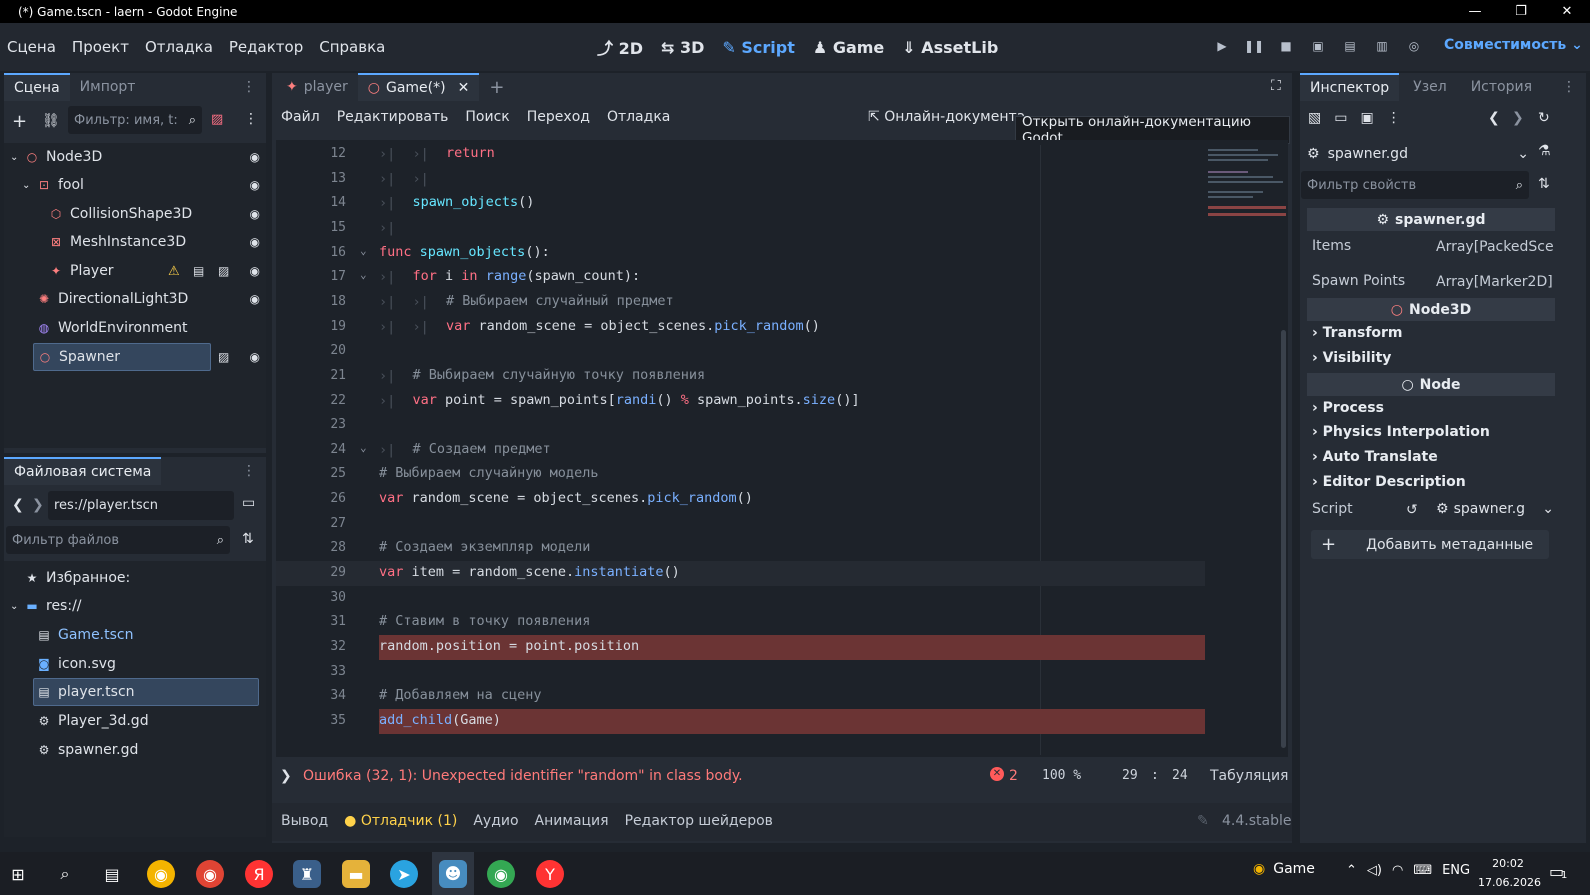  I want to click on minimize-button: —, so click(1475, 11).